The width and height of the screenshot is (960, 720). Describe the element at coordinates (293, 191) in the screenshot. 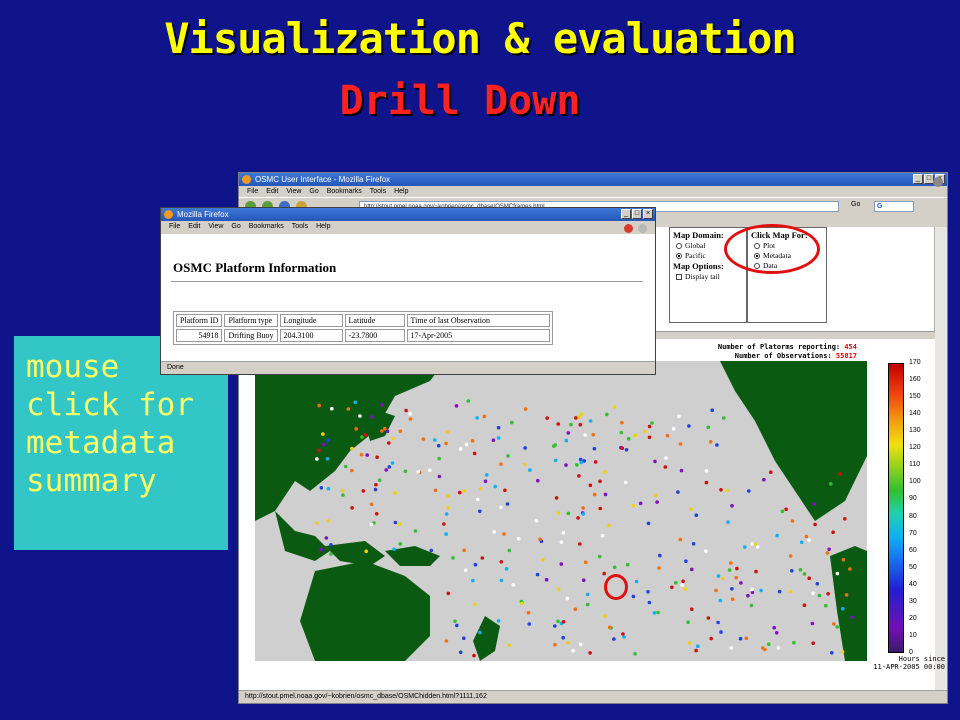

I see `menu-view: View` at that location.